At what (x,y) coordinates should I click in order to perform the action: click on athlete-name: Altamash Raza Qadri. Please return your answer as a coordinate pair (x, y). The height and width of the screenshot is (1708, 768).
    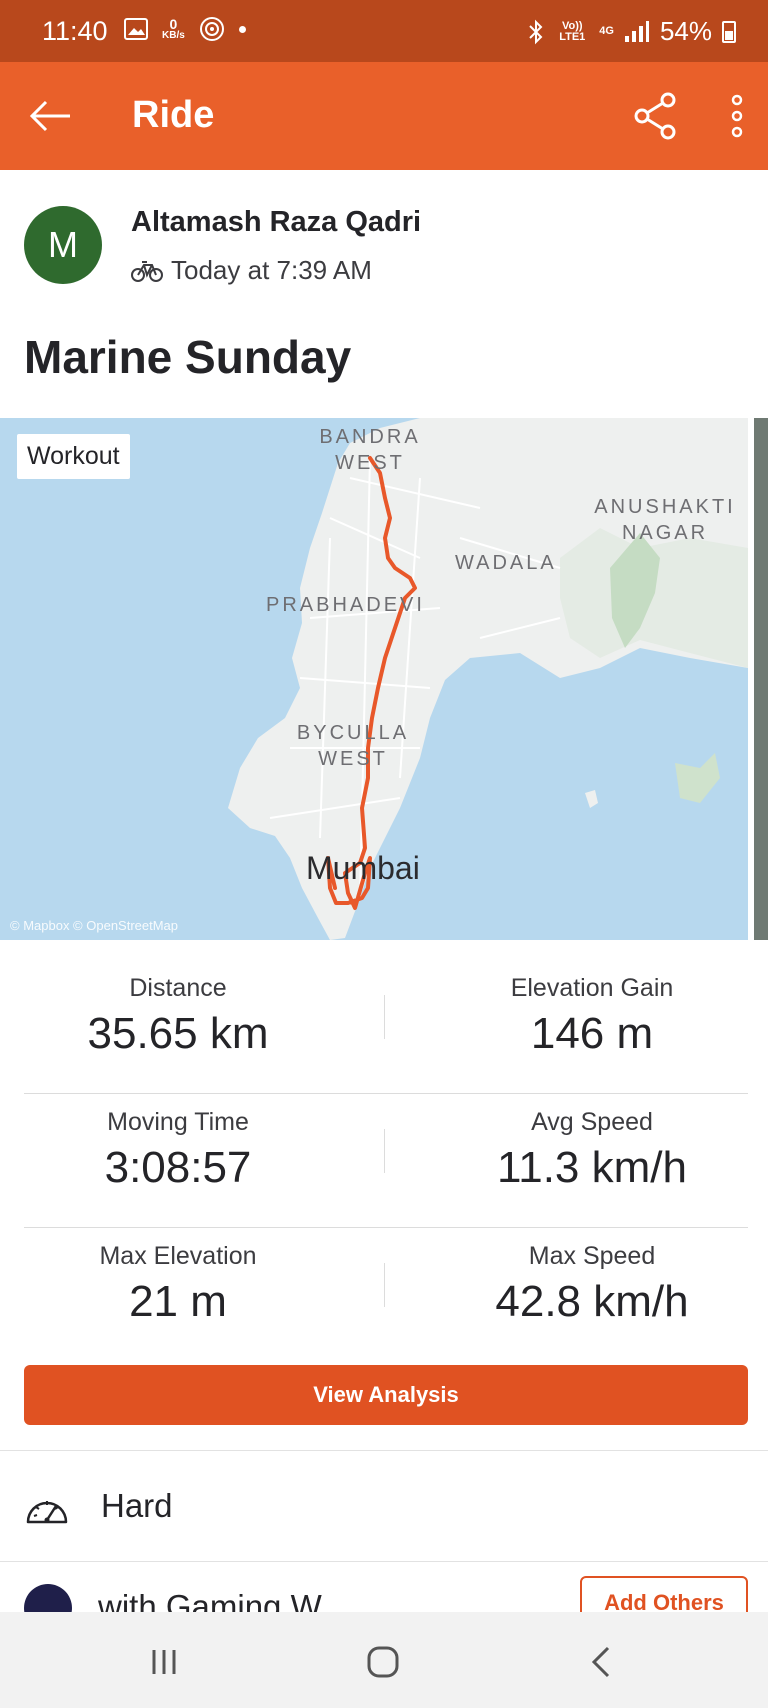
    Looking at the image, I should click on (276, 222).